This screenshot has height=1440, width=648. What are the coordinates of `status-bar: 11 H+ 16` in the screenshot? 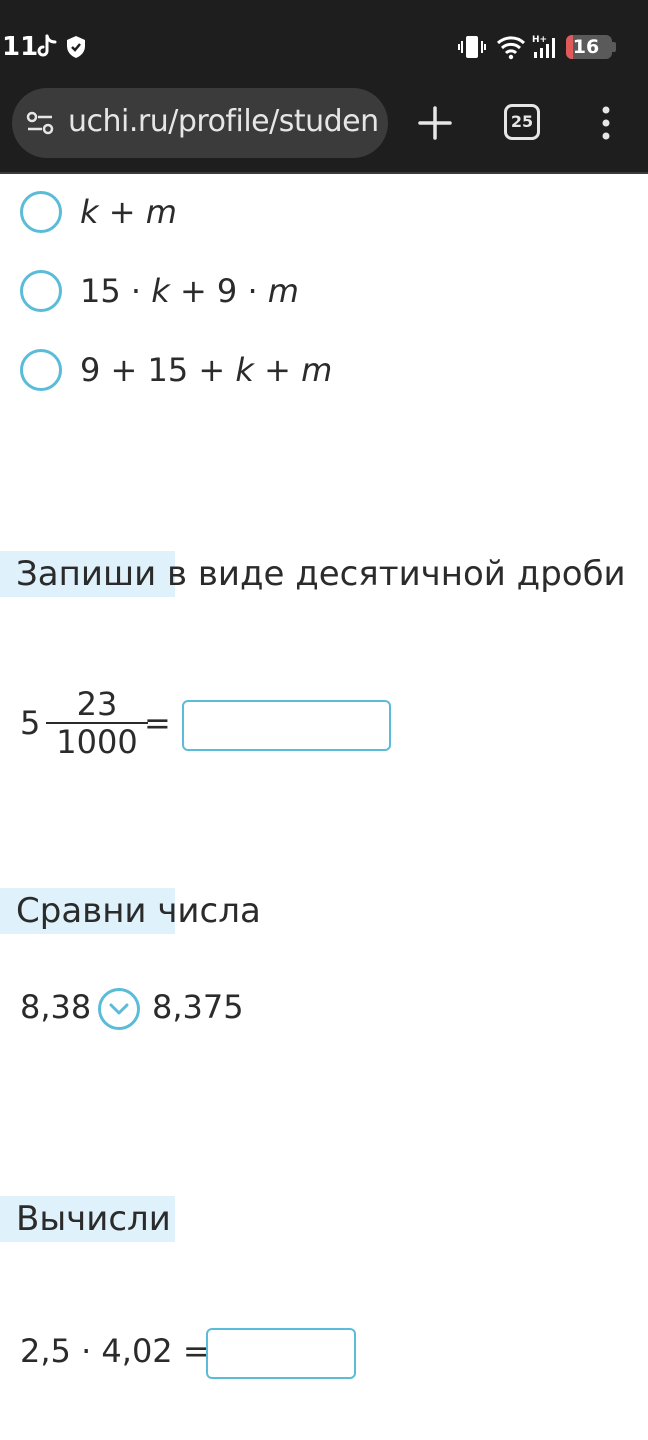 It's located at (324, 44).